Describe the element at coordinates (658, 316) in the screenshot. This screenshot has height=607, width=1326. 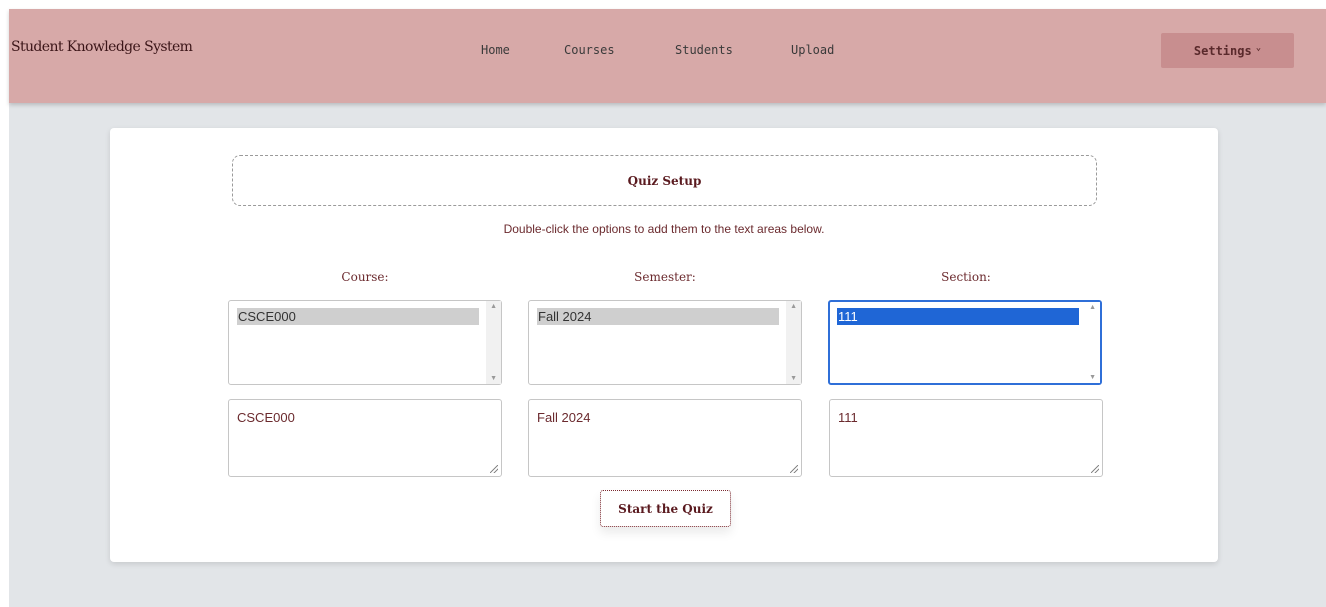
I see `semester-option: Fall 2024` at that location.